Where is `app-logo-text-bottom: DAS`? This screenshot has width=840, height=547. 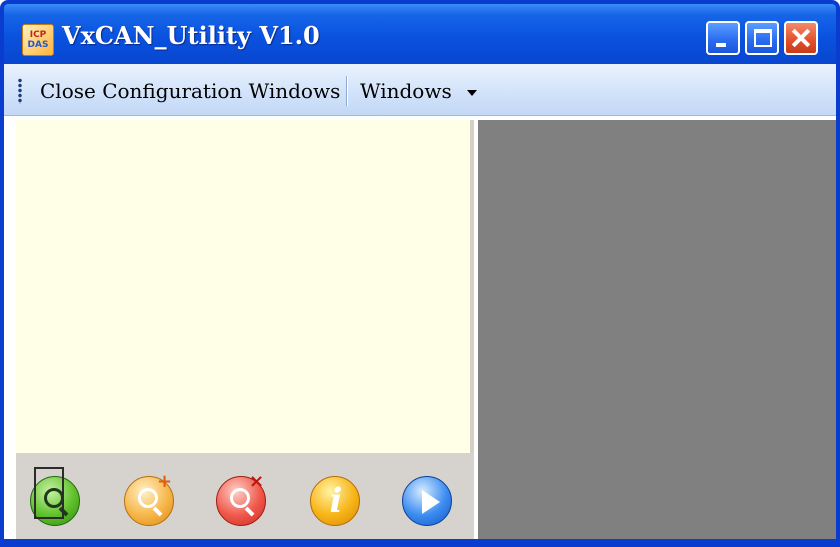 app-logo-text-bottom: DAS is located at coordinates (38, 45).